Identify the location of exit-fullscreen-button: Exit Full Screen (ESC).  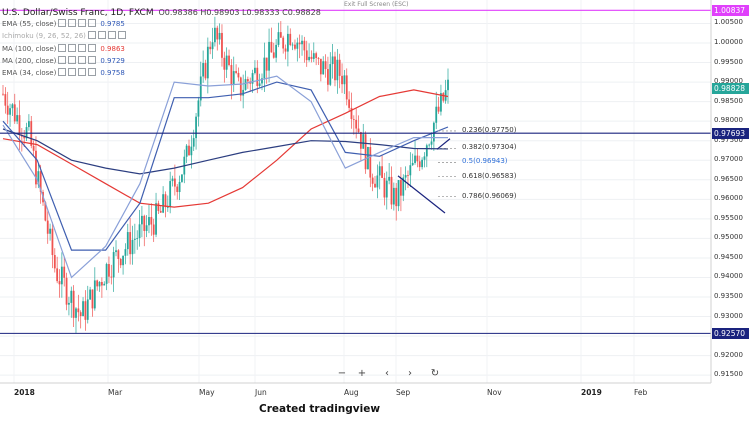
(376, 4).